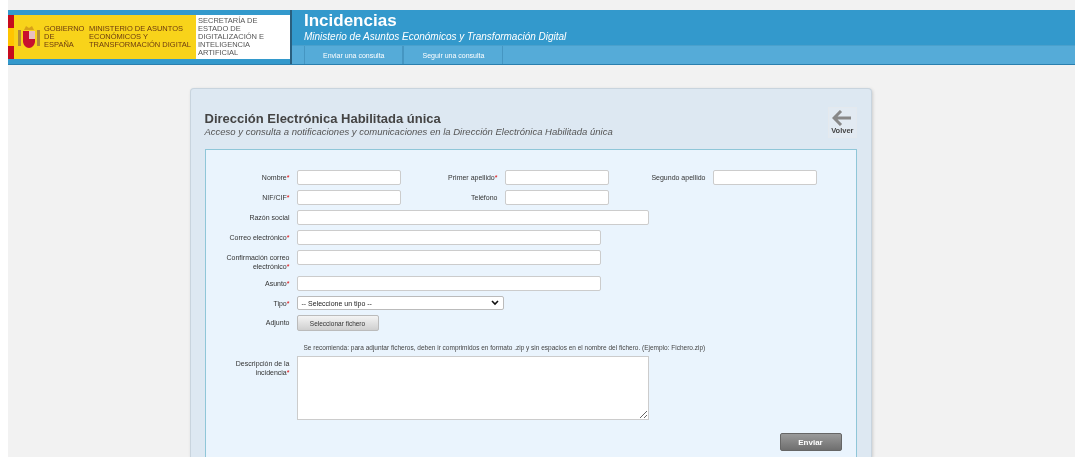 The height and width of the screenshot is (457, 1075). I want to click on card-title: Dirección Electrónica Habilitada única, so click(323, 118).